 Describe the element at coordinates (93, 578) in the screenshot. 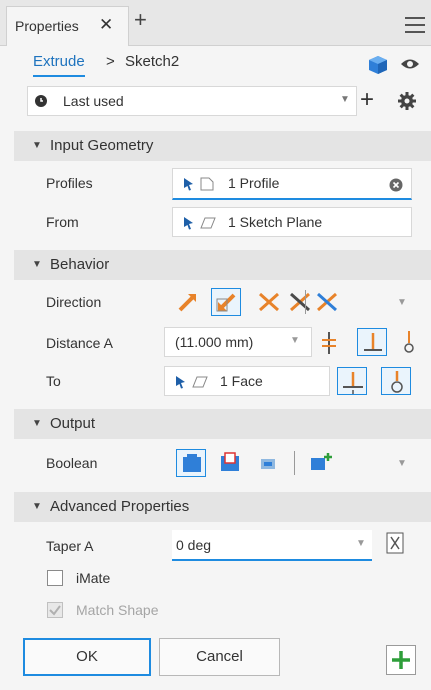

I see `imate-label: iMate` at that location.